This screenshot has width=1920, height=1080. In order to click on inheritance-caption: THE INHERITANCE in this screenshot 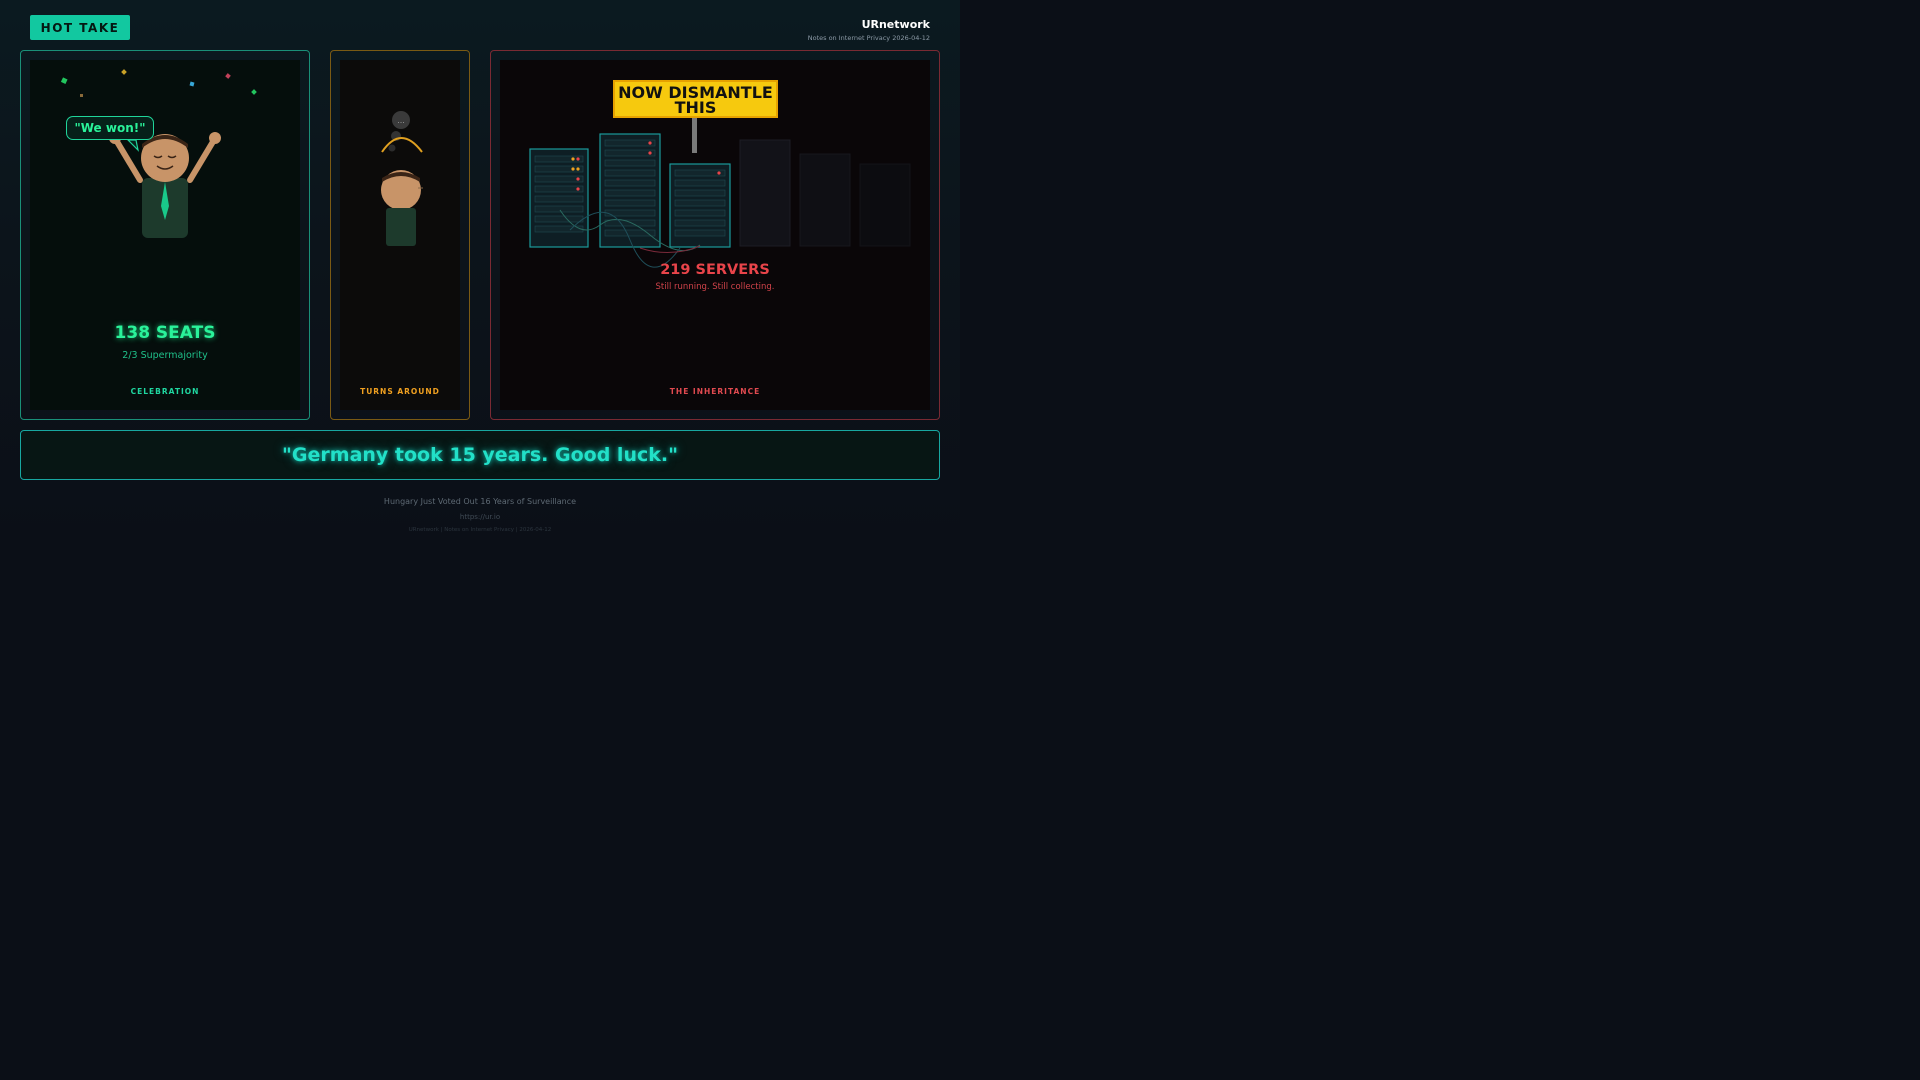, I will do `click(715, 391)`.